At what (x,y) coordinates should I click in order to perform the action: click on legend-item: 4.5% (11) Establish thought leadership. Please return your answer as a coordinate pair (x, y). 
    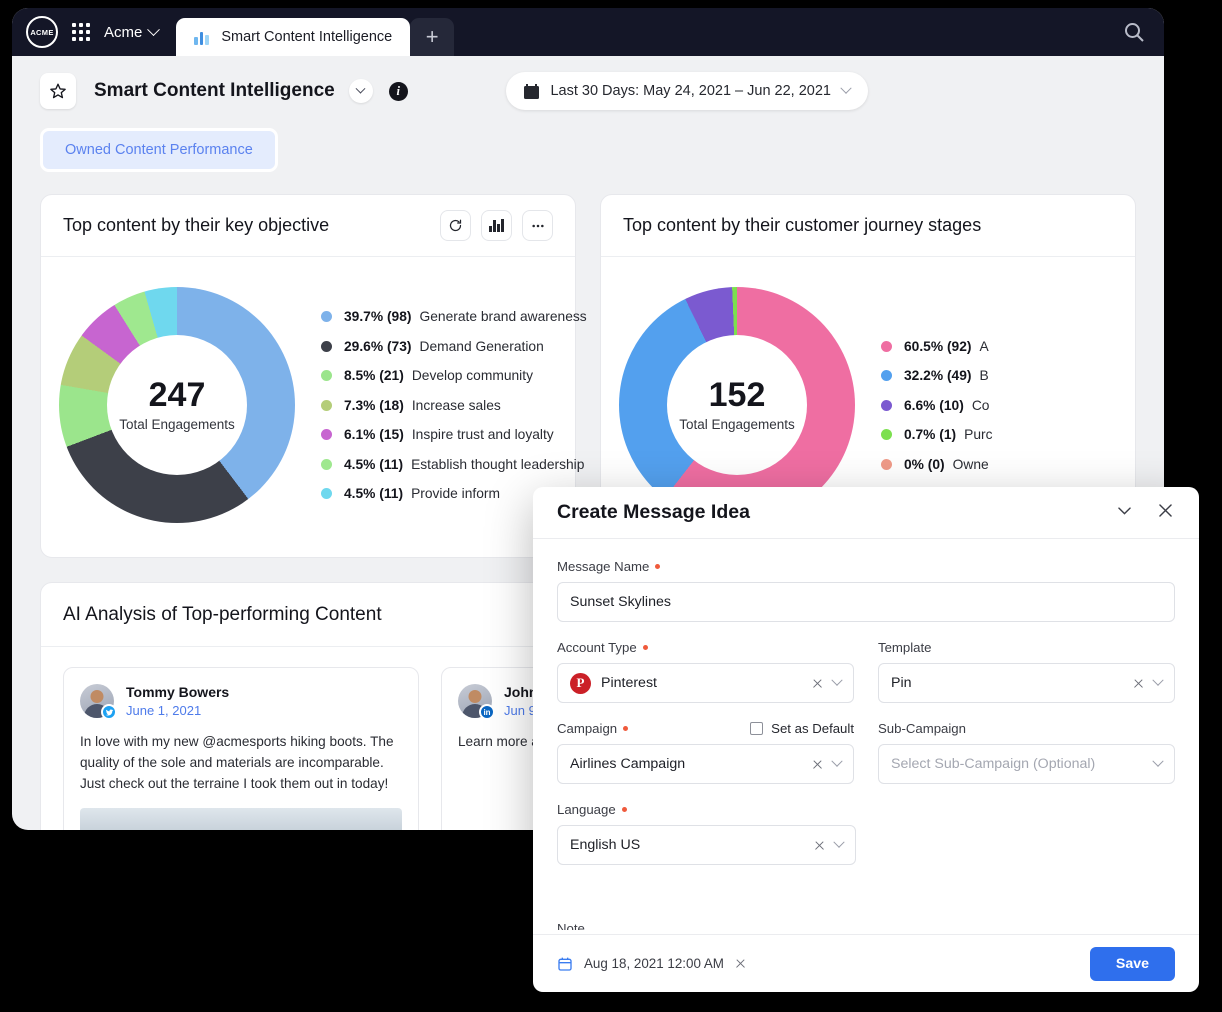
    Looking at the image, I should click on (454, 464).